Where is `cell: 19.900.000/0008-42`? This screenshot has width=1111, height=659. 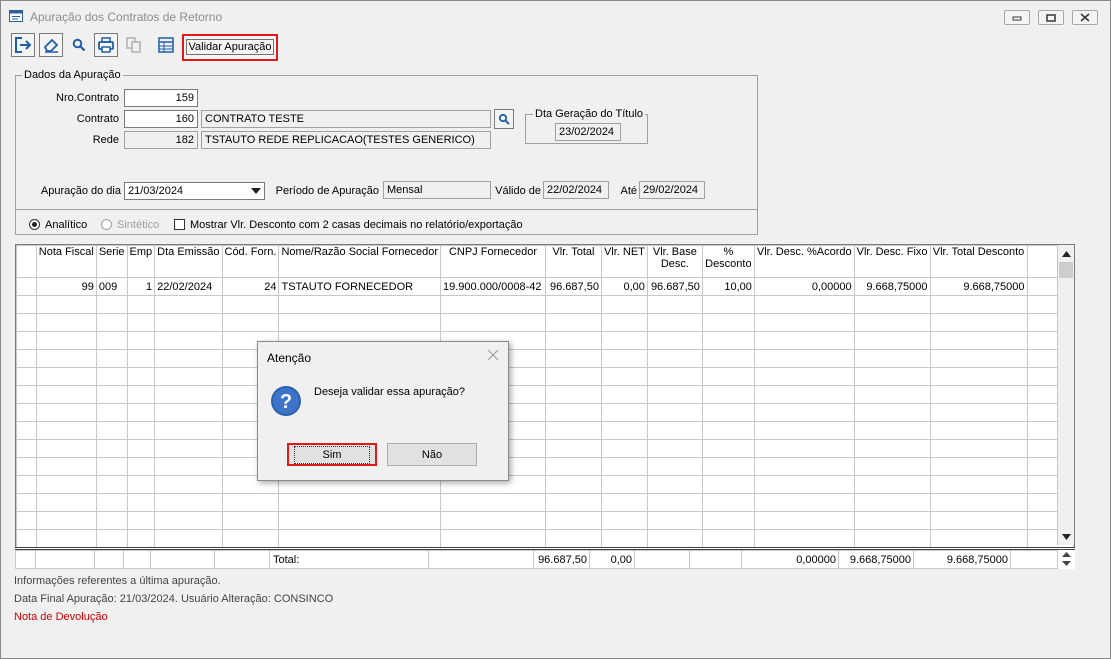
cell: 19.900.000/0008-42 is located at coordinates (493, 286).